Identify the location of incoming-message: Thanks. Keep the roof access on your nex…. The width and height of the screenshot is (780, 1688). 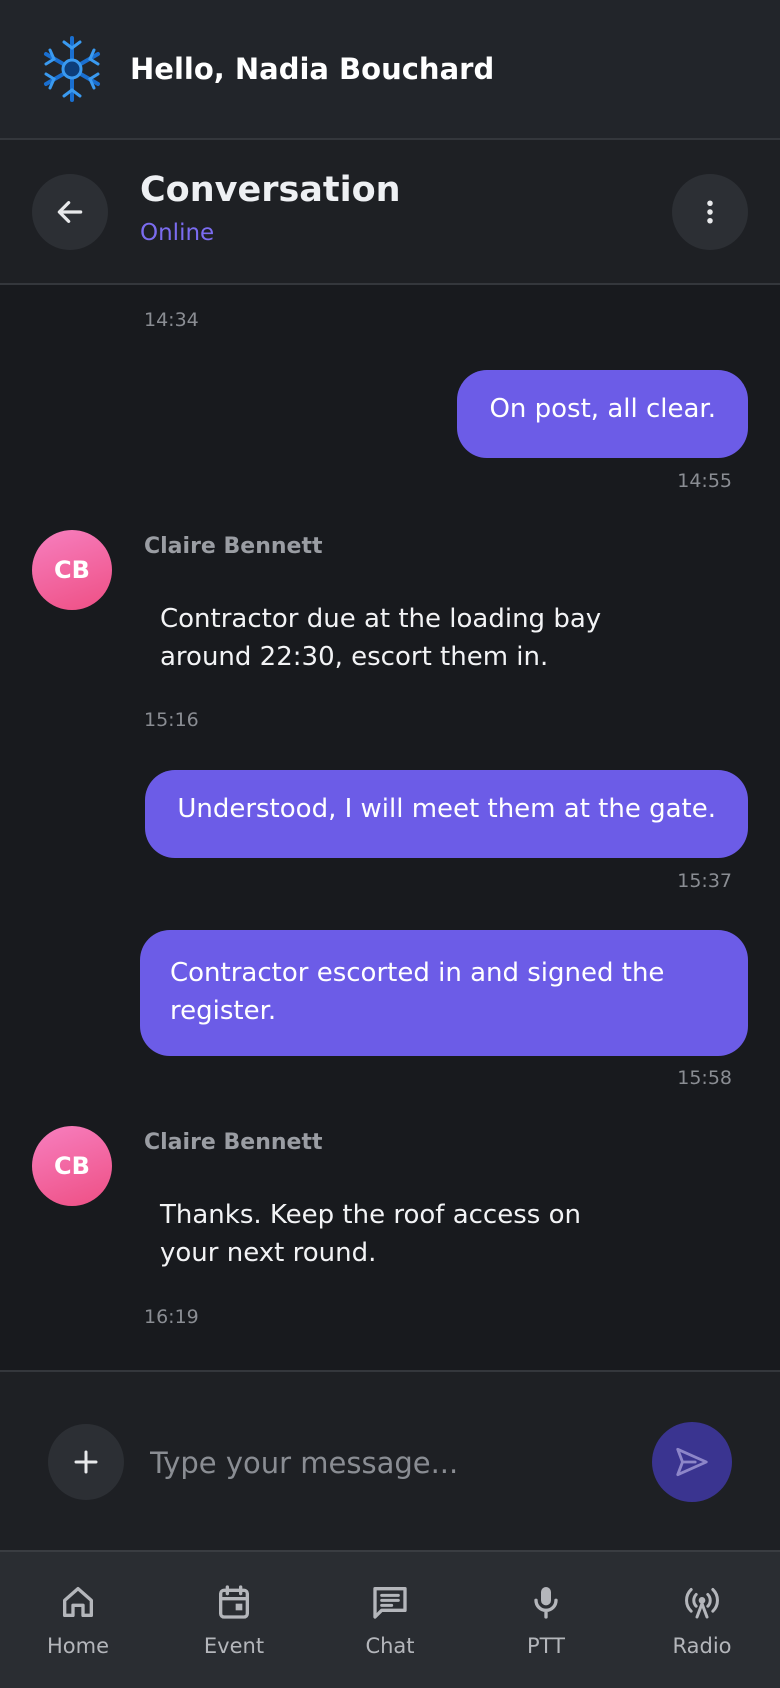
(390, 1234).